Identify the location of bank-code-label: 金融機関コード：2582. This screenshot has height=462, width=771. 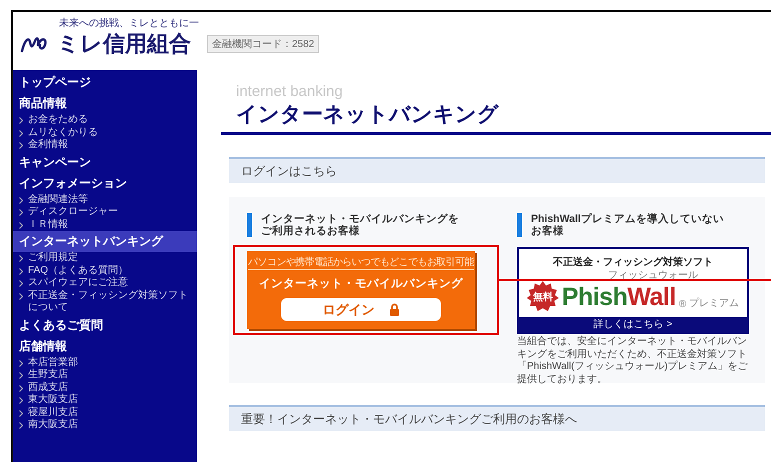
(263, 44).